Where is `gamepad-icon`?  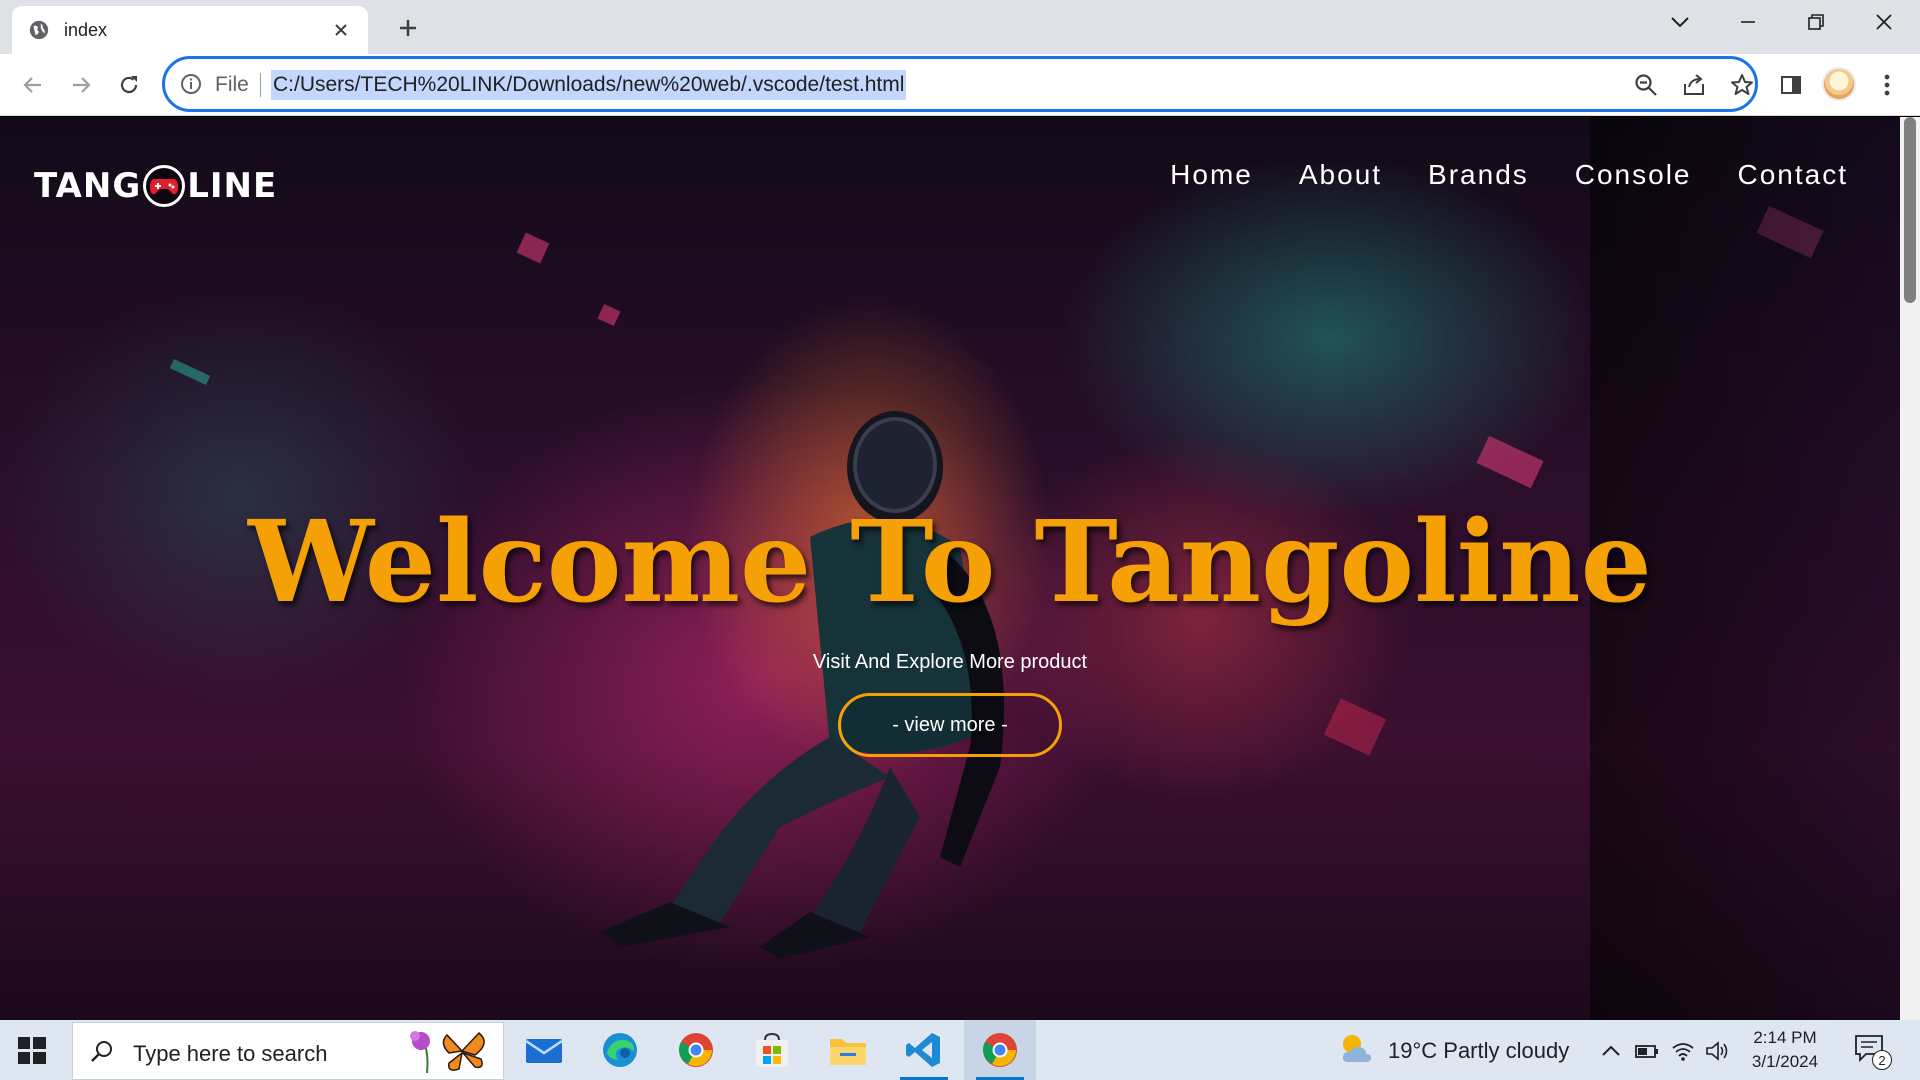
gamepad-icon is located at coordinates (164, 186).